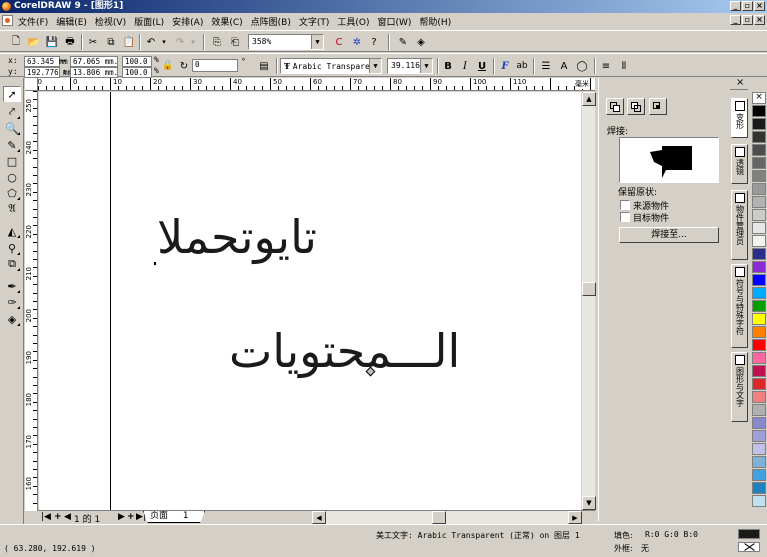  What do you see at coordinates (215, 65) in the screenshot?
I see `rotation-field: 0` at bounding box center [215, 65].